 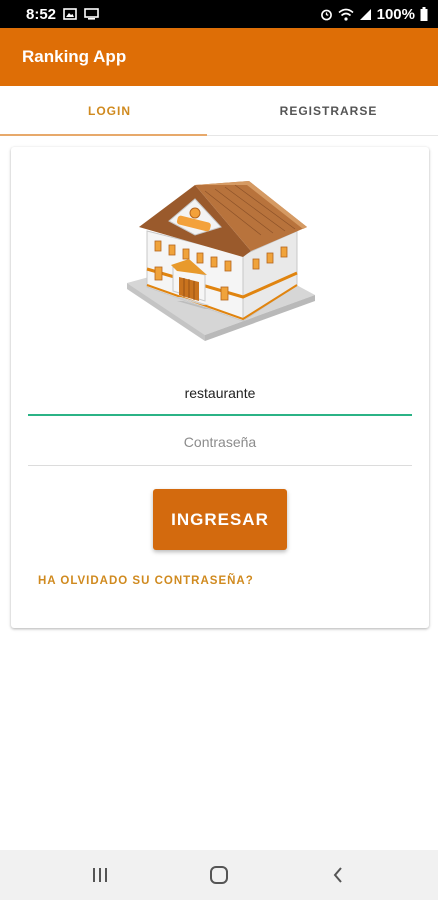 I want to click on username-value: restaurante, so click(x=220, y=393).